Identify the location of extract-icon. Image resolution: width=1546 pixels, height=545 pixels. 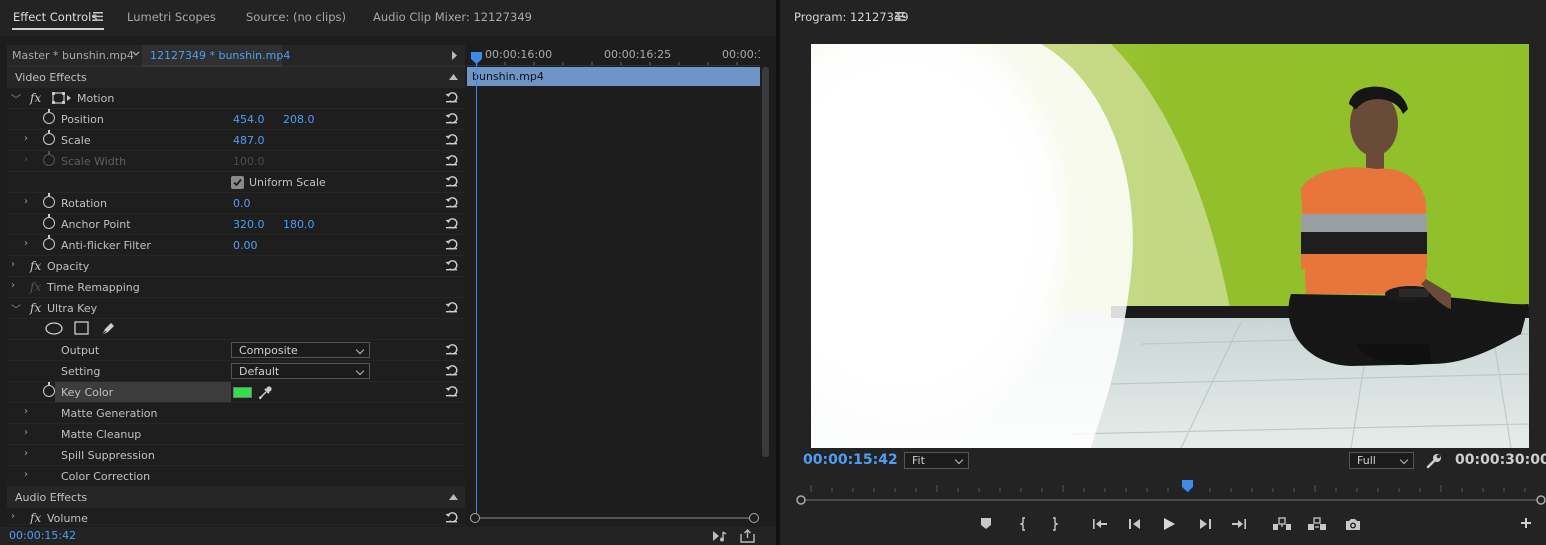
(1317, 524).